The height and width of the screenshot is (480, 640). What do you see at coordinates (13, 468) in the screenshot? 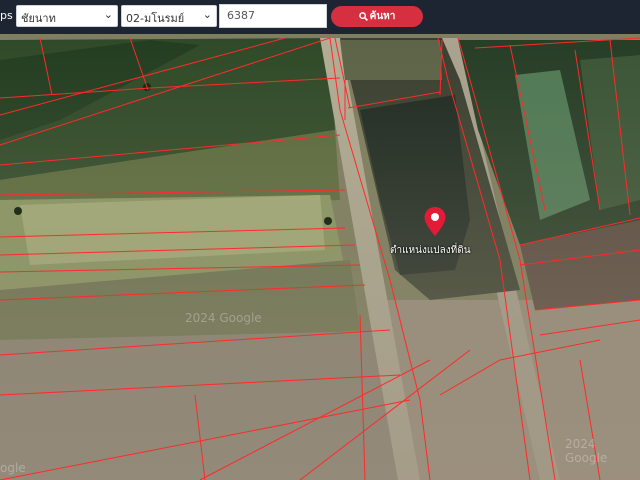
I see `map-watermark: ogle` at bounding box center [13, 468].